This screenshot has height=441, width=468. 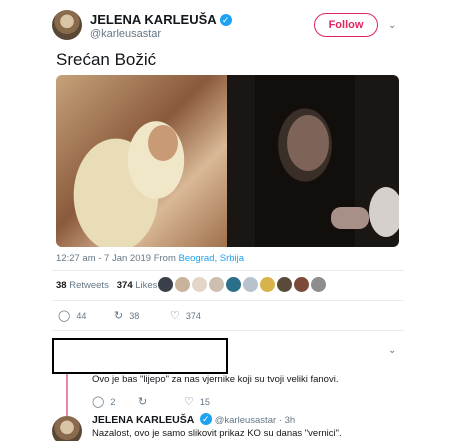 I want to click on photo-left, so click(x=141, y=161).